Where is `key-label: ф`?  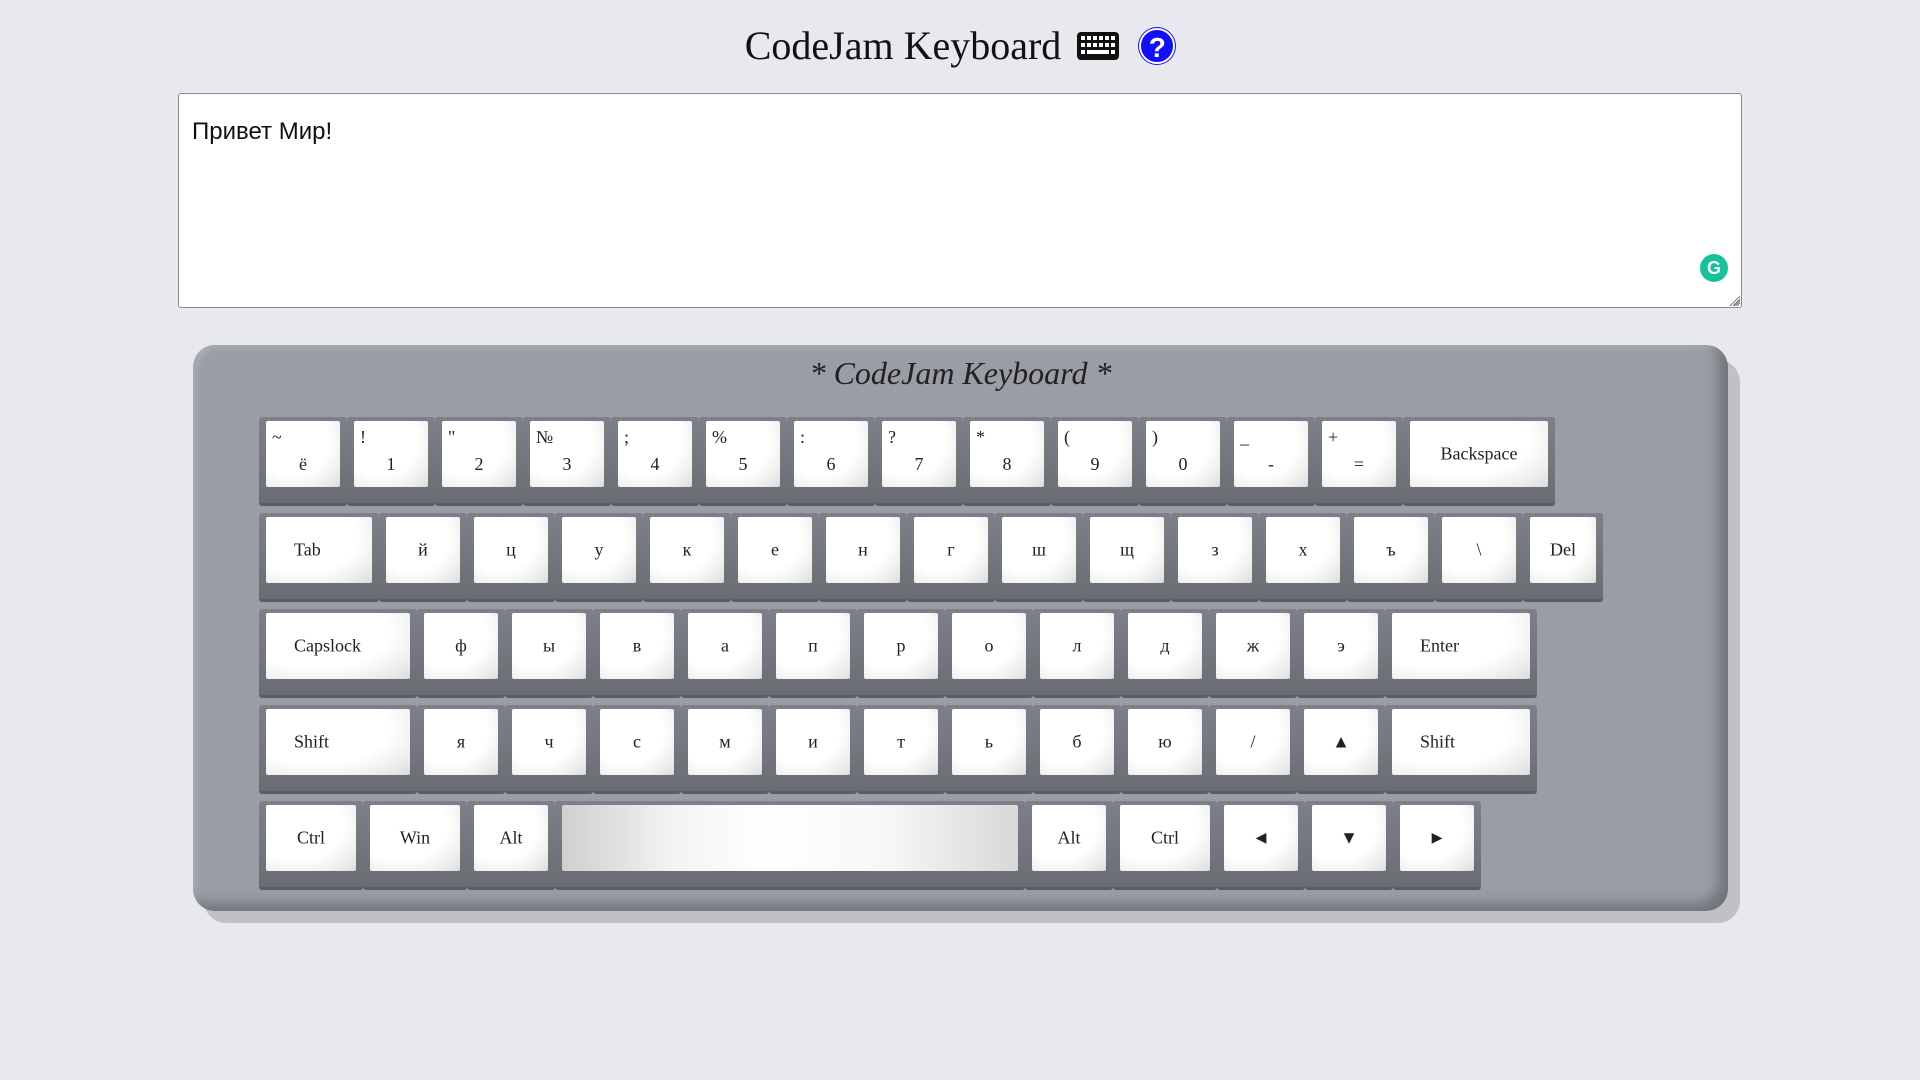
key-label: ф is located at coordinates (461, 645).